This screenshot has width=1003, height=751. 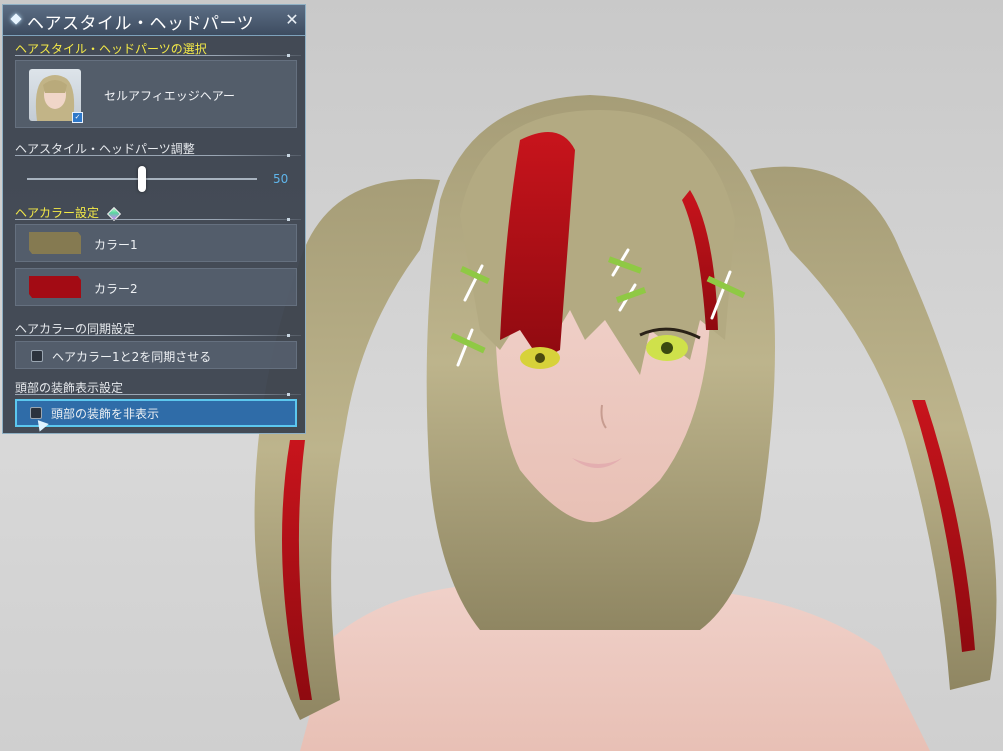 I want to click on color-1-row: カラー1, so click(x=156, y=243).